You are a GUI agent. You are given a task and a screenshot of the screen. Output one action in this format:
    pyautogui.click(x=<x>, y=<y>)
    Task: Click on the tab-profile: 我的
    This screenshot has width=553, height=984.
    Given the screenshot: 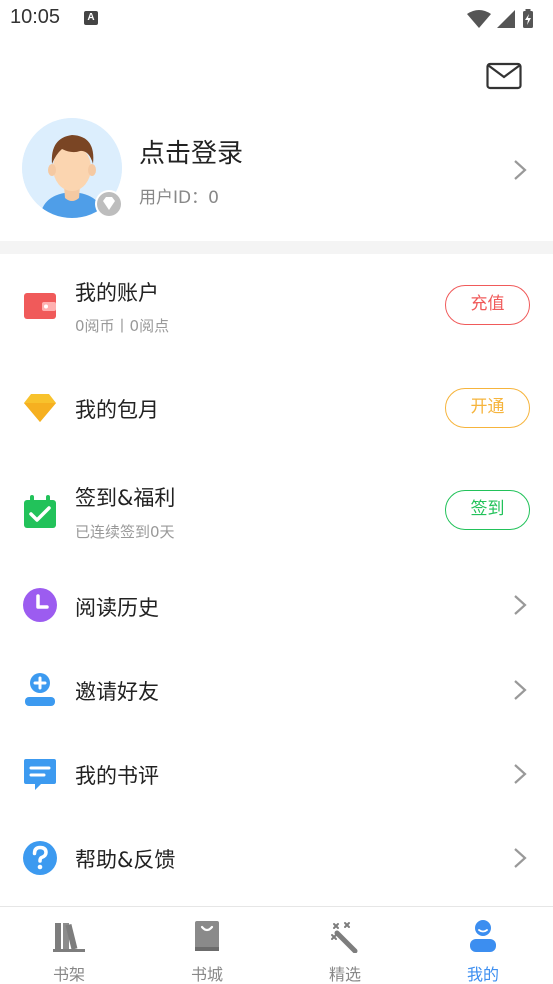 What is the action you would take?
    pyautogui.click(x=483, y=945)
    